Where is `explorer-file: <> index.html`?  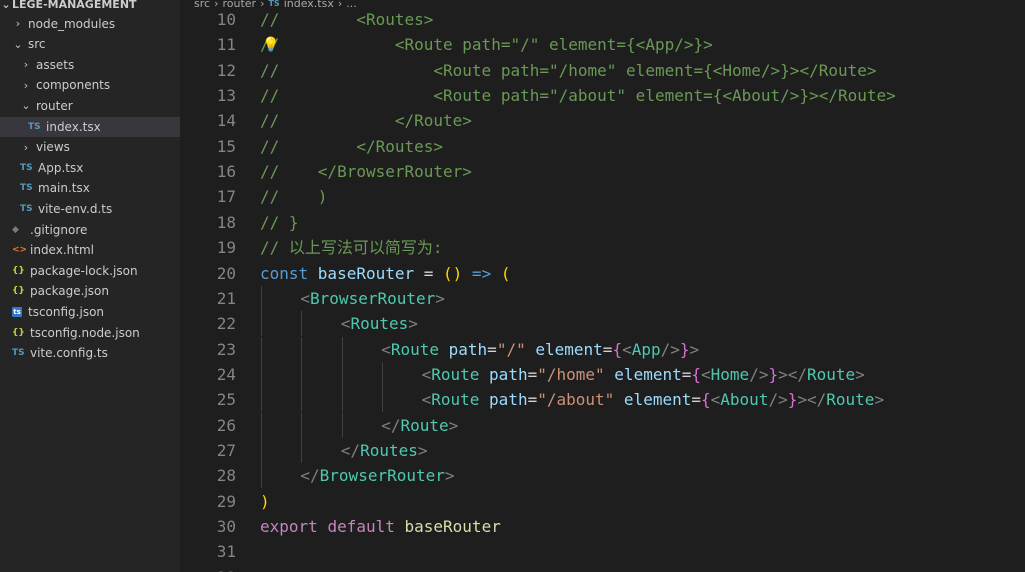
explorer-file: <> index.html is located at coordinates (90, 250).